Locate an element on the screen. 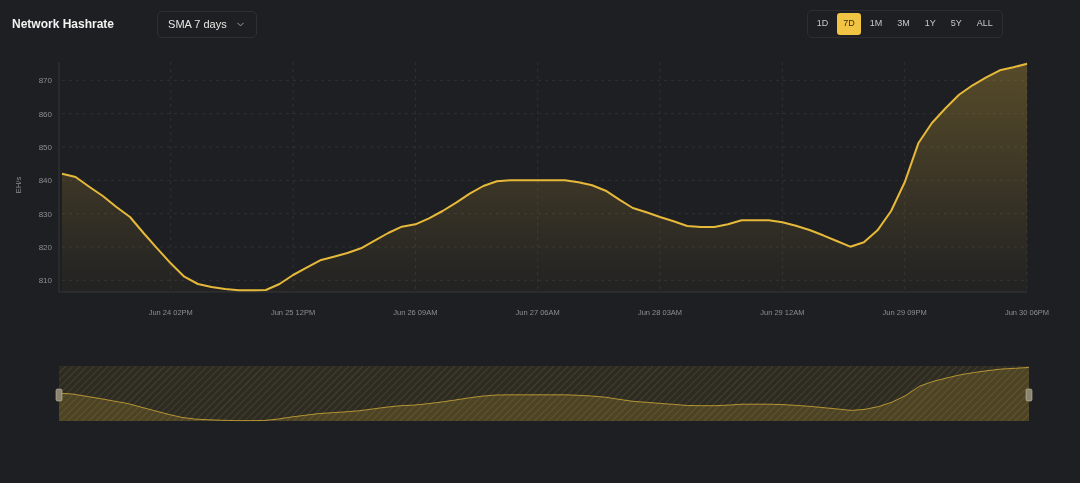 The width and height of the screenshot is (1080, 483). y-tick-label: 860 is located at coordinates (45, 114).